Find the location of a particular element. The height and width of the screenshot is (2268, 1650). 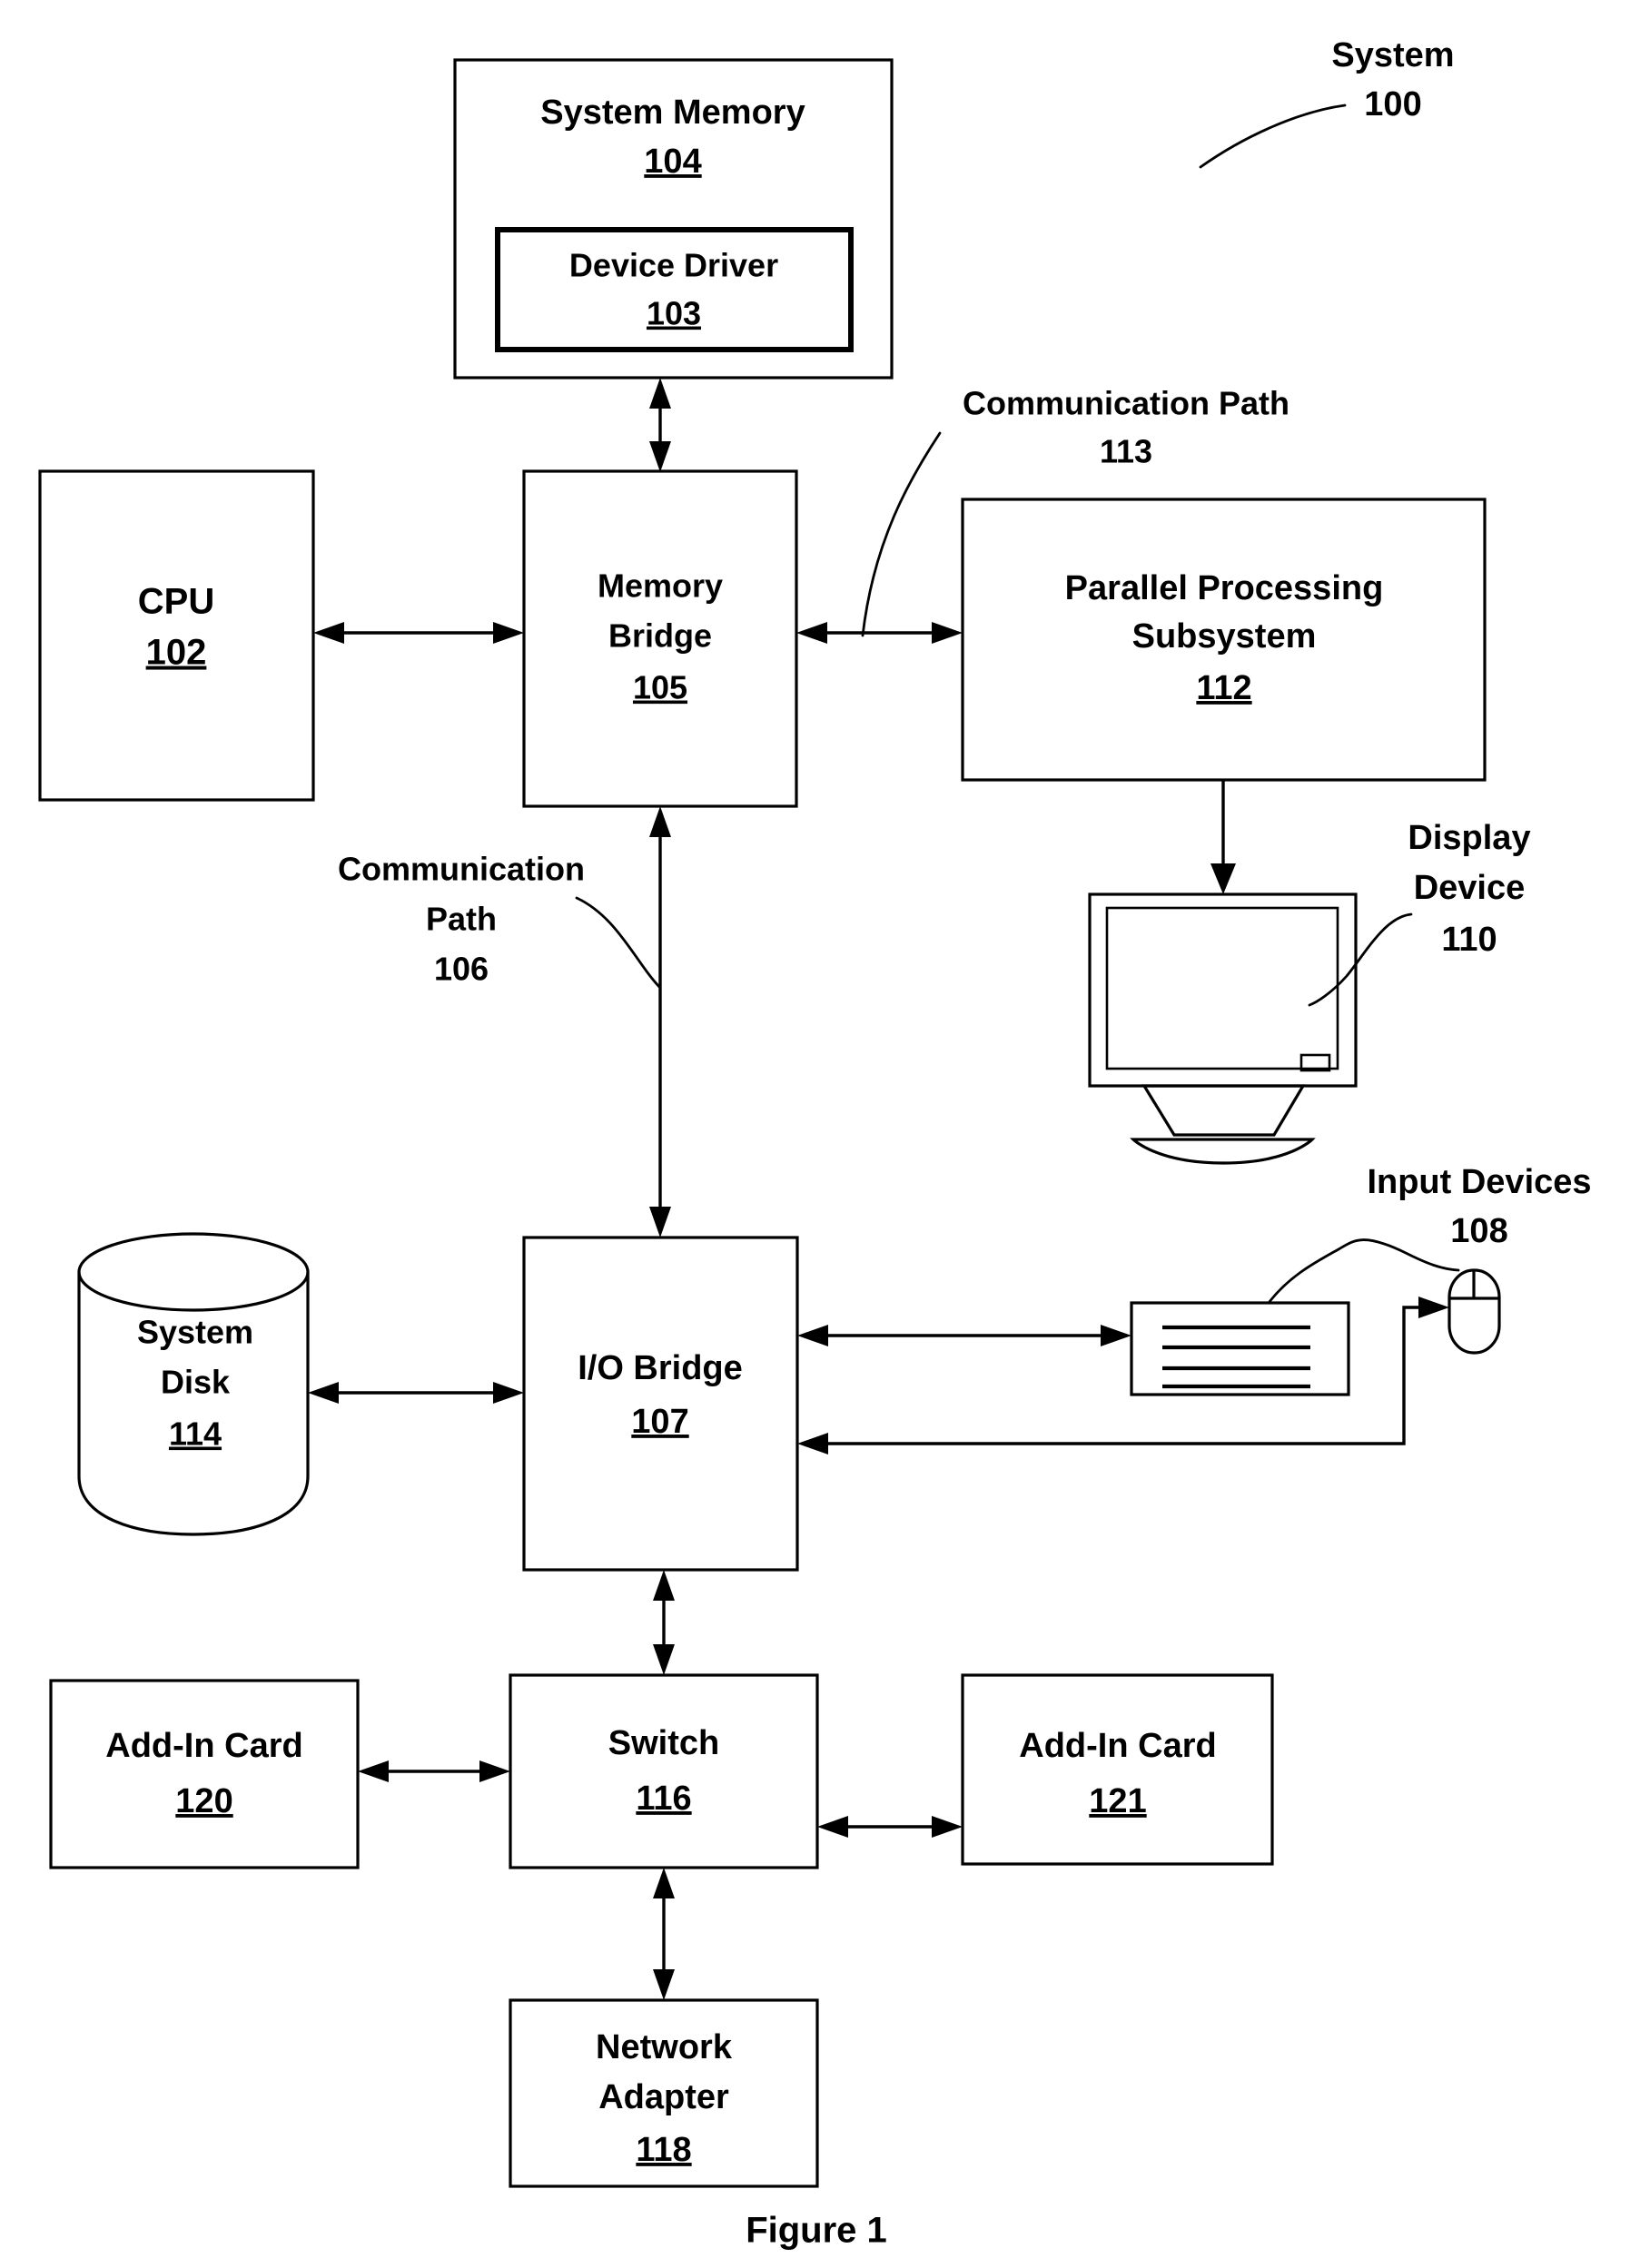

add-in-card-121-box is located at coordinates (1118, 1769).